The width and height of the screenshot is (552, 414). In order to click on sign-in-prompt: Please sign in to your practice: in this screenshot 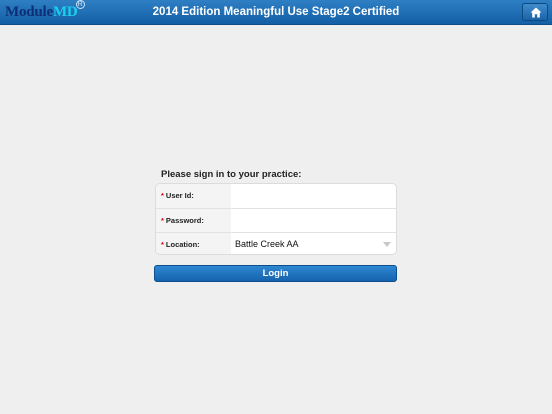, I will do `click(231, 174)`.